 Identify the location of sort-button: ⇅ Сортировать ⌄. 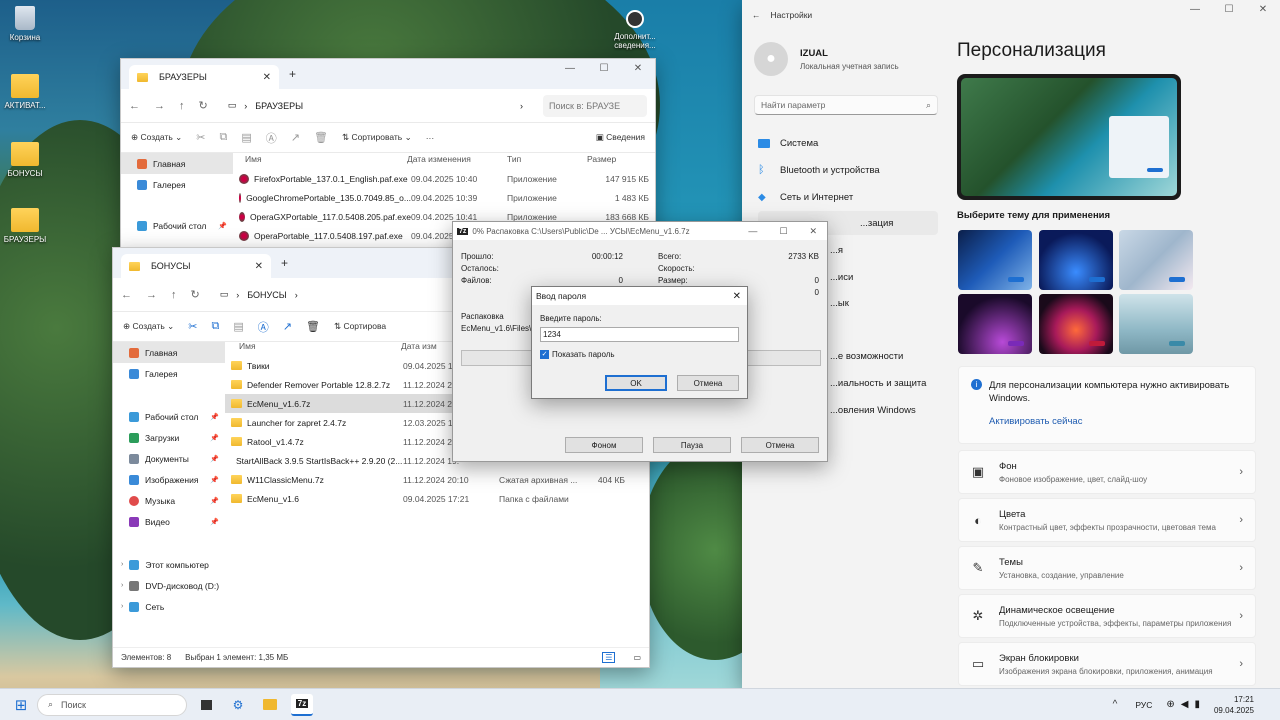
(377, 137).